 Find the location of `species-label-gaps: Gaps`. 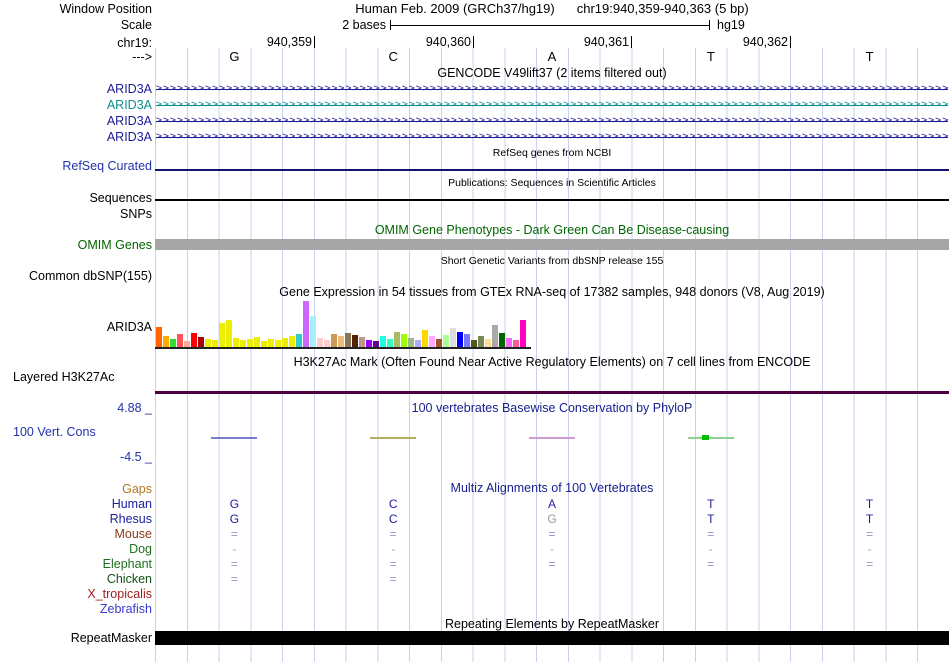

species-label-gaps: Gaps is located at coordinates (76, 489).